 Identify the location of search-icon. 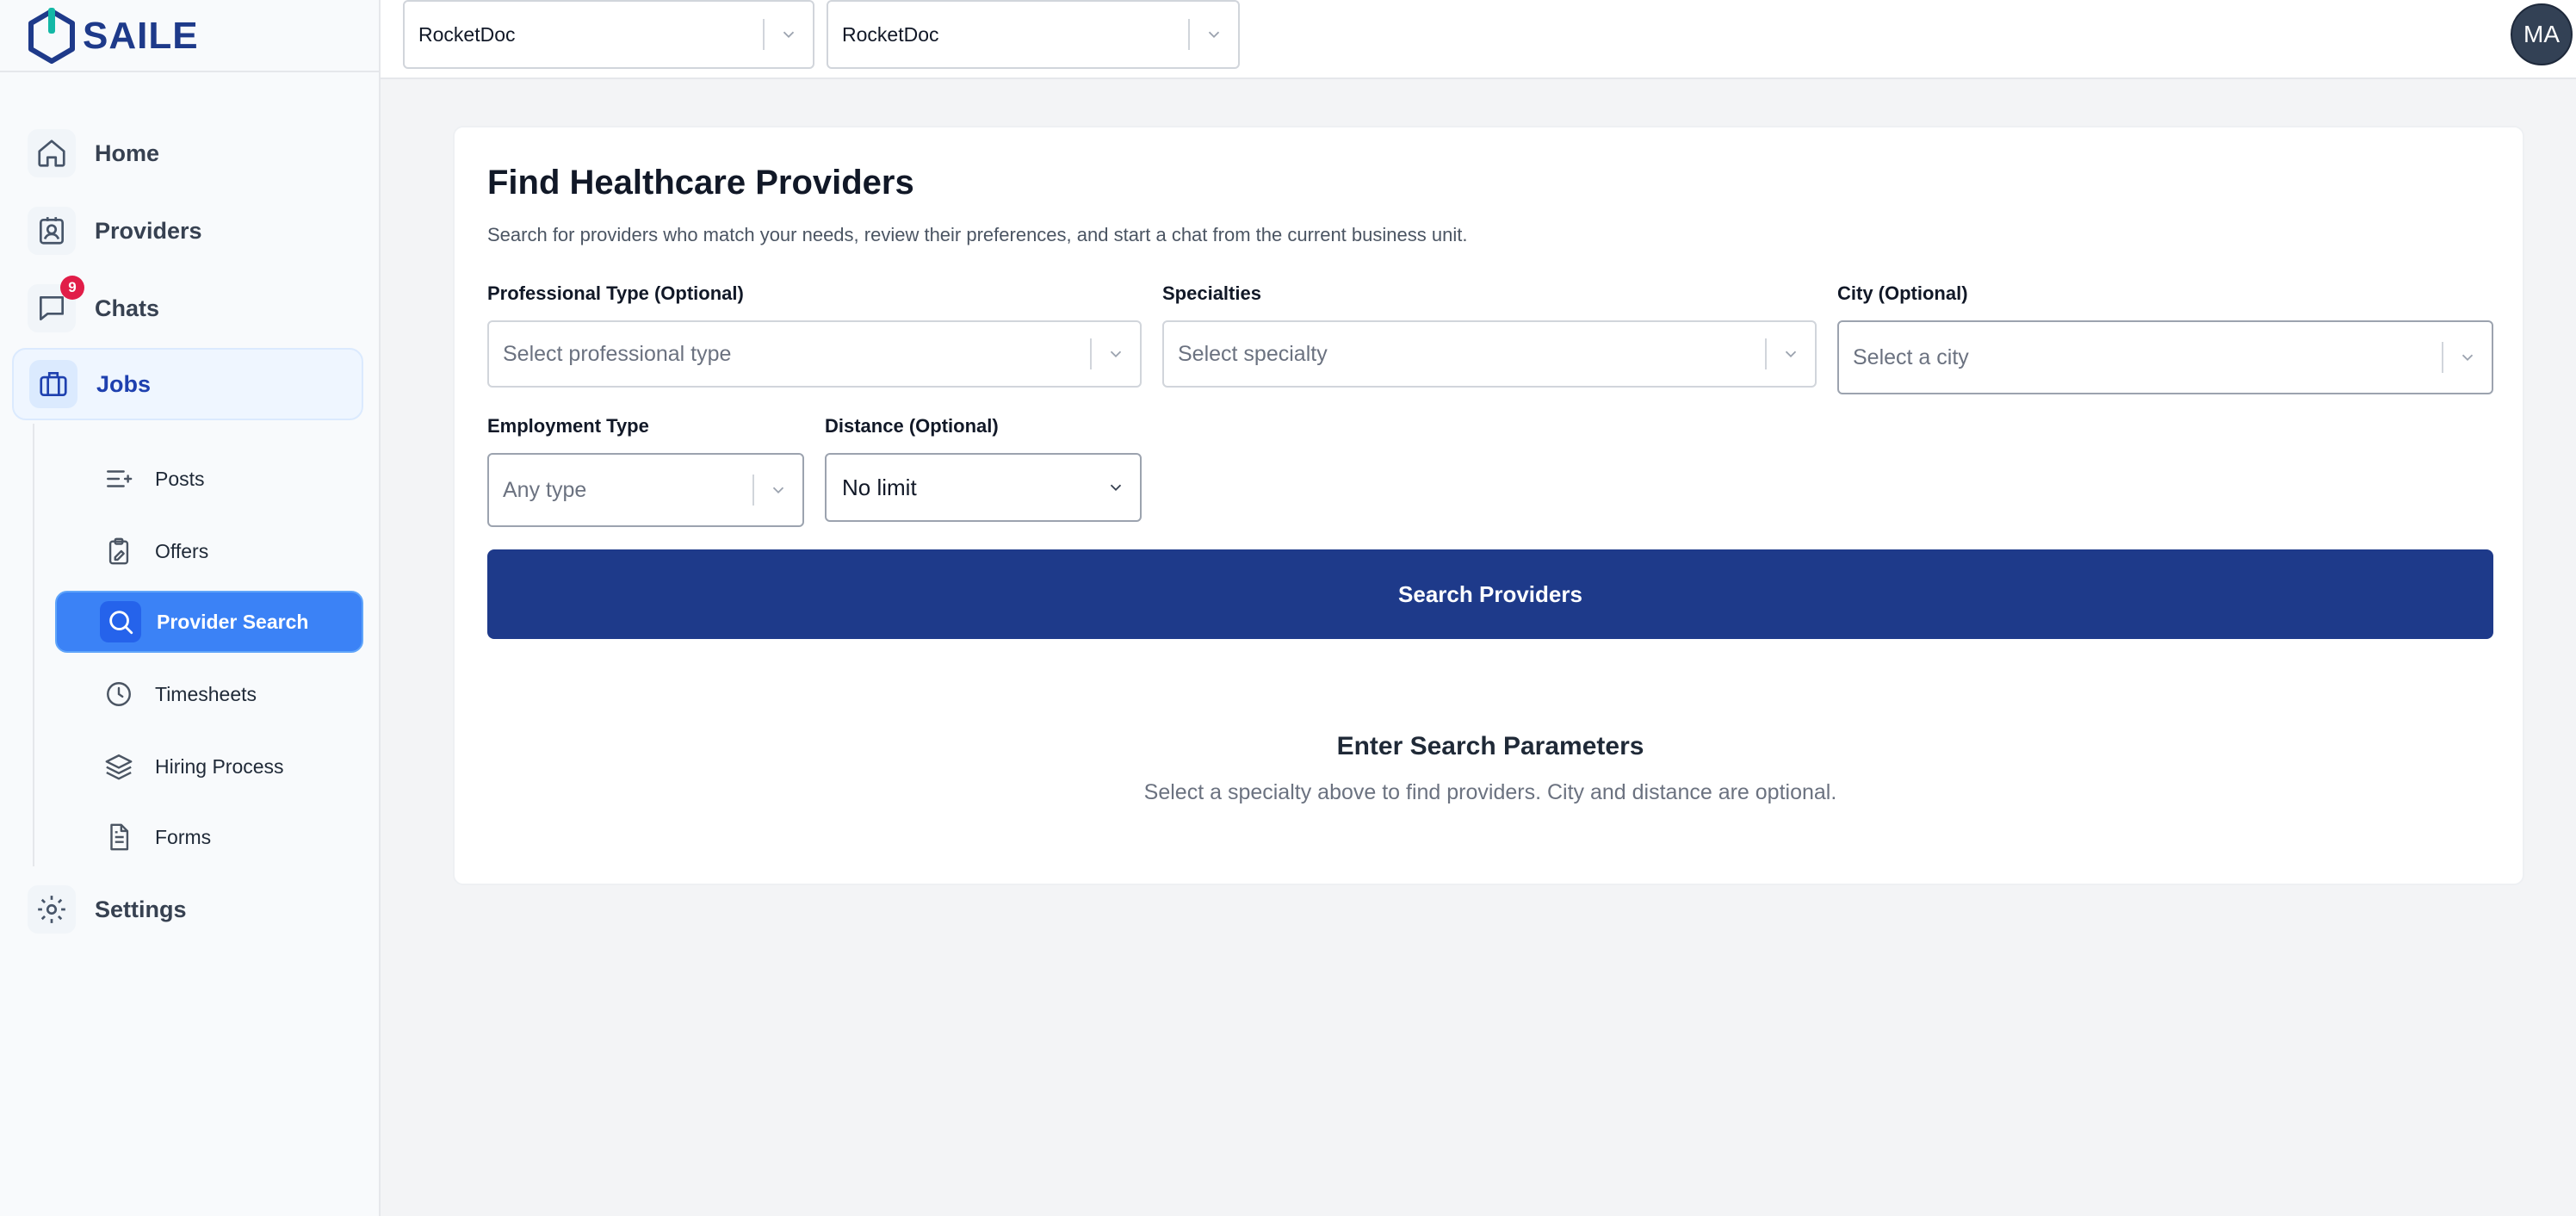
(121, 621).